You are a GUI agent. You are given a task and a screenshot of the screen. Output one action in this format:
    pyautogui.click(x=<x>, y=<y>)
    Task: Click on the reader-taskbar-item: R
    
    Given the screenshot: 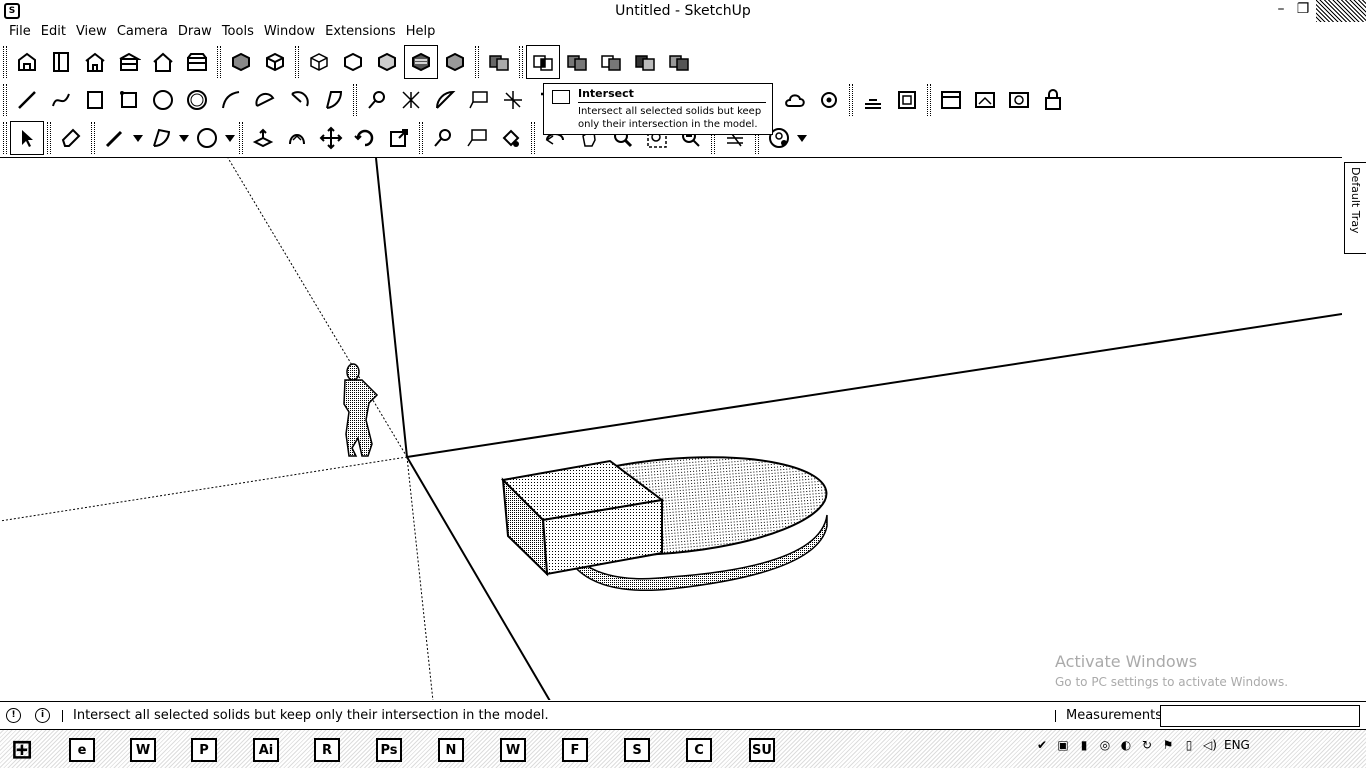 What is the action you would take?
    pyautogui.click(x=327, y=750)
    